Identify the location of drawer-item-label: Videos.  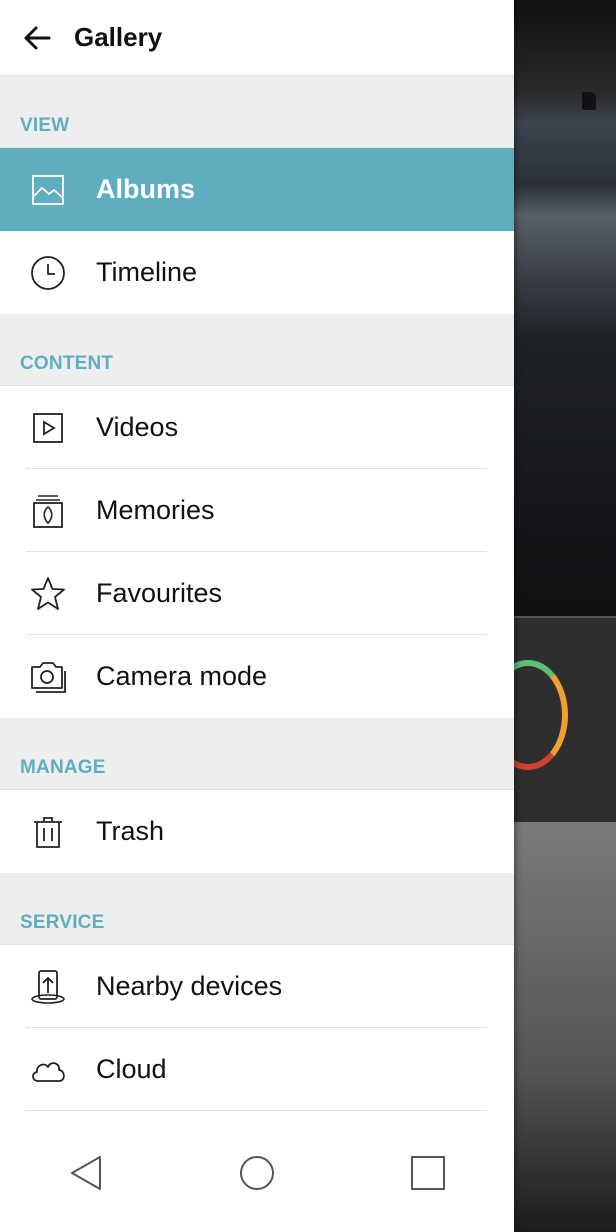
(137, 427).